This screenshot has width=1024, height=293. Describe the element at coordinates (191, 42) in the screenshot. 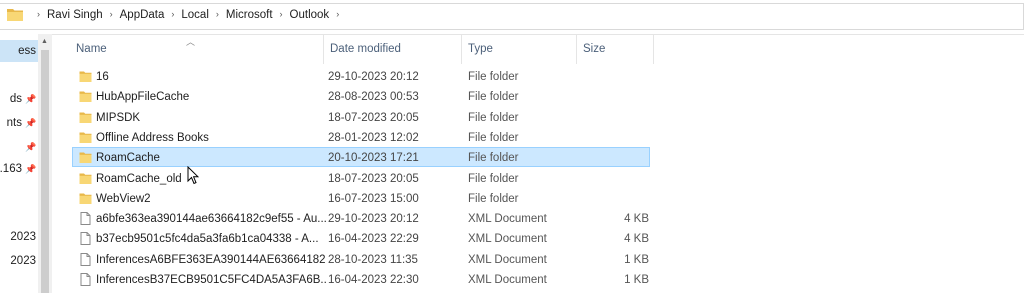

I see `sort-ascending-icon: ︿` at that location.